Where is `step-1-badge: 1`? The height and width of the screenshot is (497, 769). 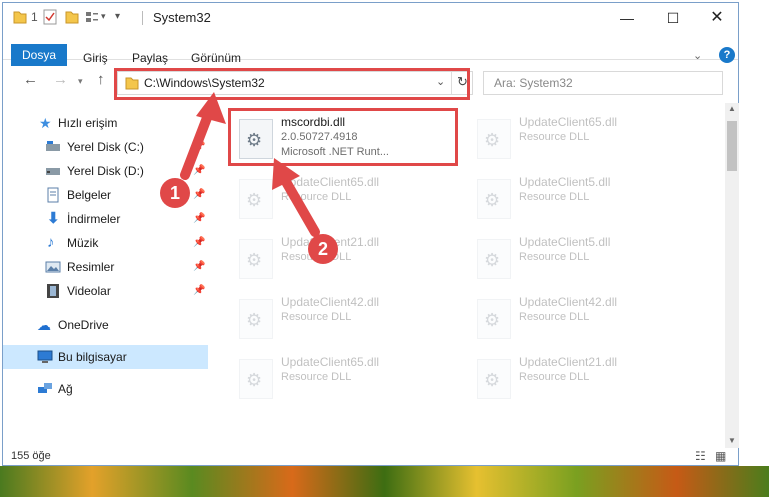 step-1-badge: 1 is located at coordinates (175, 193).